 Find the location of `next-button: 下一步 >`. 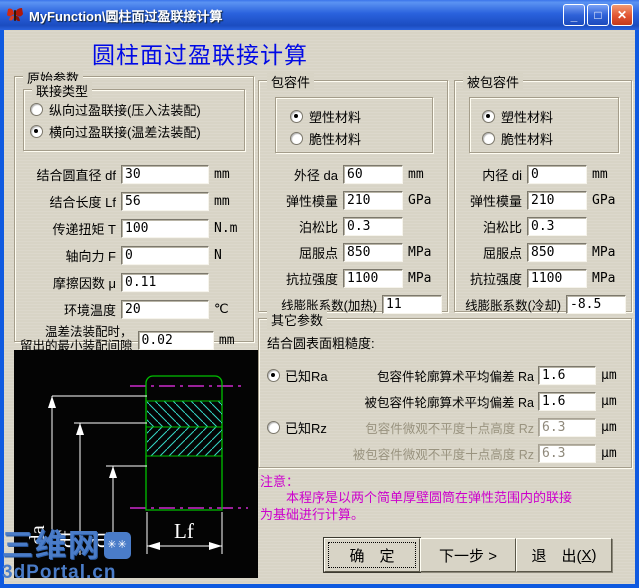

next-button: 下一步 > is located at coordinates (468, 555).